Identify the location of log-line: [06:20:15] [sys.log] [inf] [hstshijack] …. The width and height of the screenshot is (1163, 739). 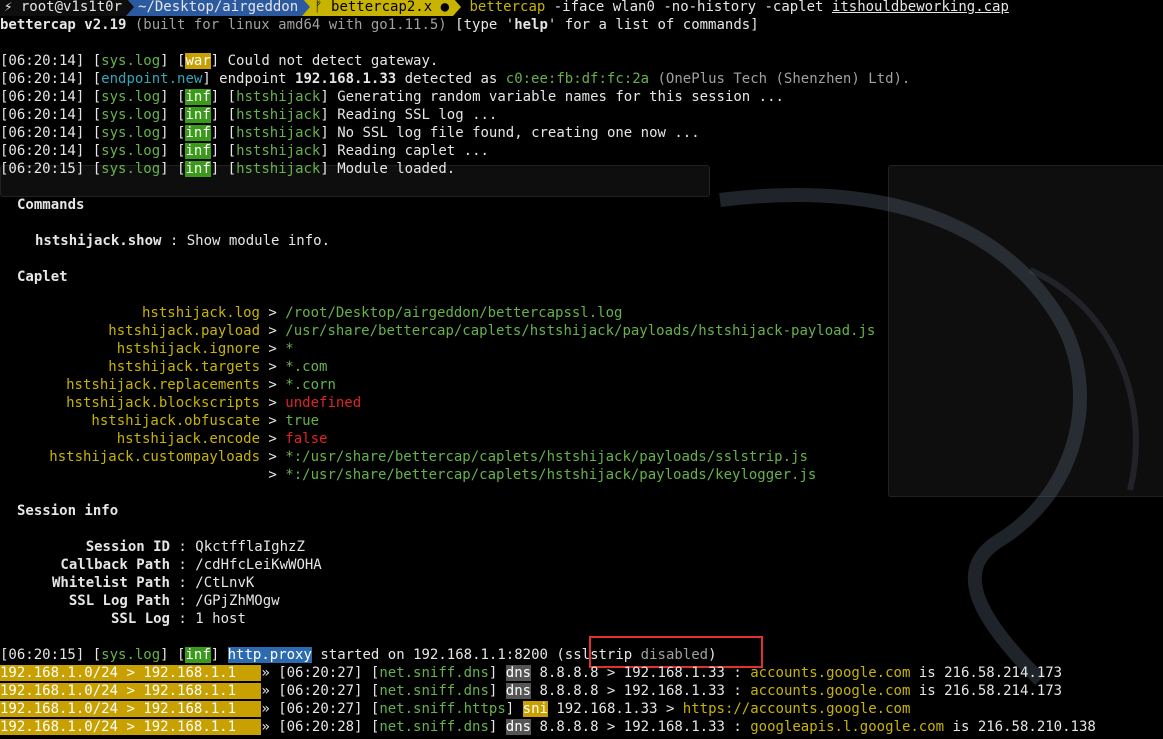
(228, 169).